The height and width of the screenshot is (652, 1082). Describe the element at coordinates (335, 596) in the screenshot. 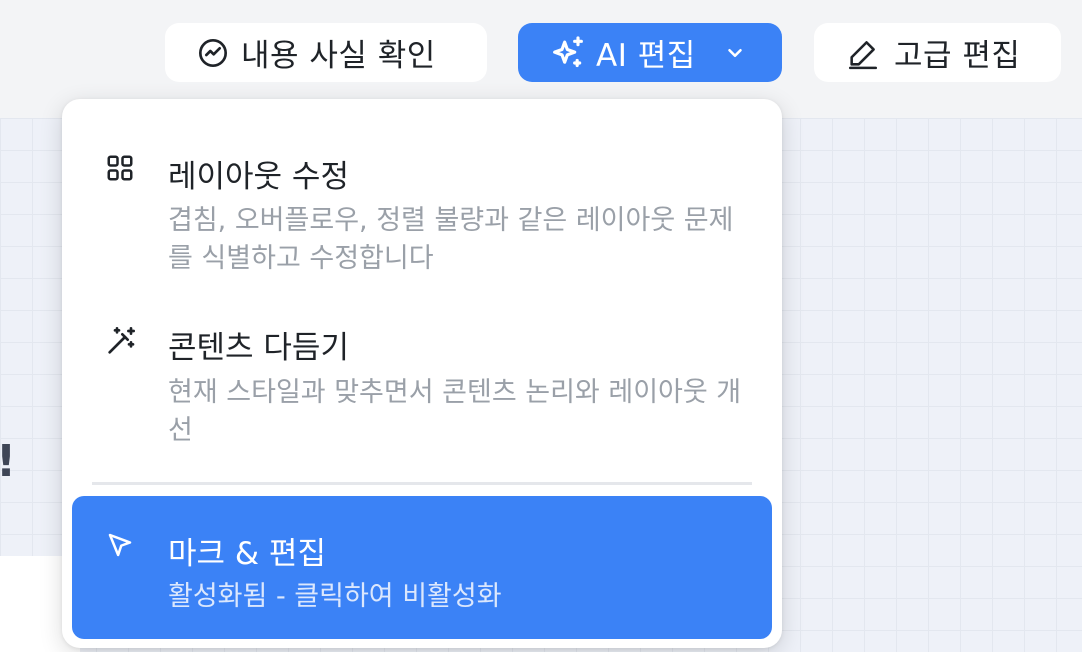

I see `menu-item-description: 활성화됨 - 클릭하여 비활성화` at that location.